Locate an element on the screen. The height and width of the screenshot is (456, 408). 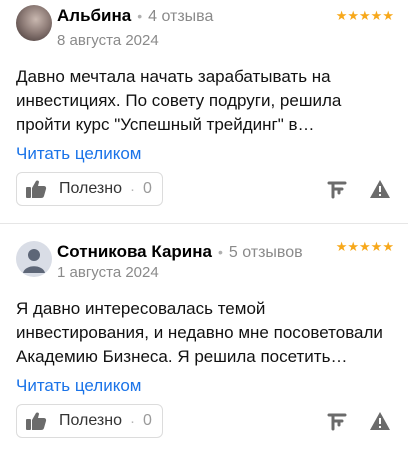
user-placeholder-icon is located at coordinates (34, 261).